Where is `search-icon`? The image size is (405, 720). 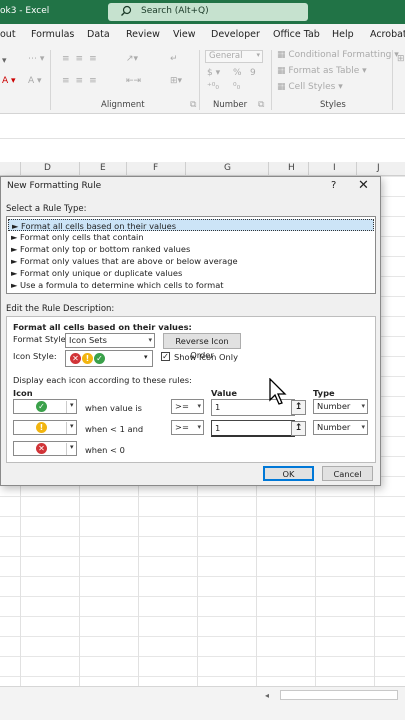 search-icon is located at coordinates (126, 12).